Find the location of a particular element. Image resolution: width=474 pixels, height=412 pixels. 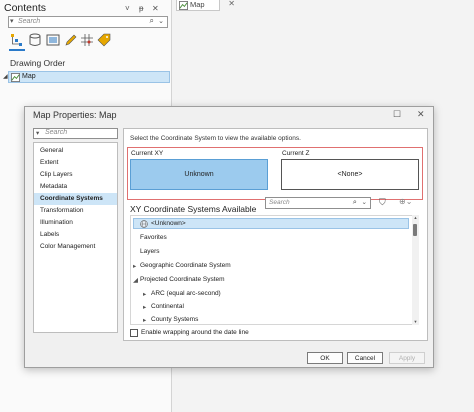

current-z-button: <None> is located at coordinates (350, 174).